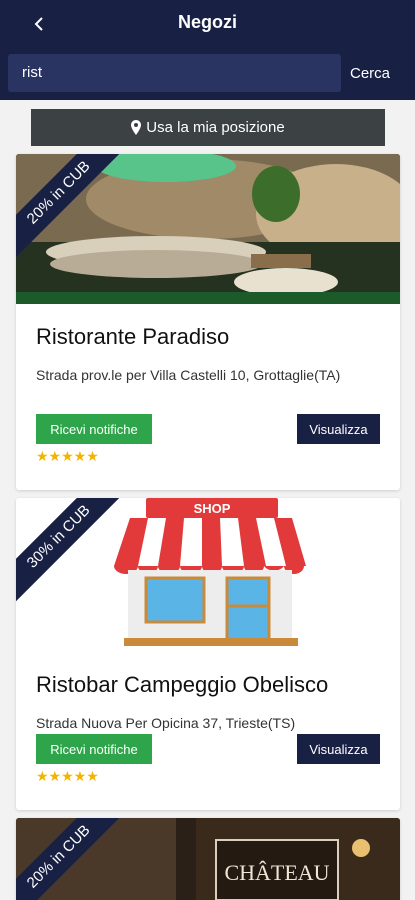 The width and height of the screenshot is (415, 900). Describe the element at coordinates (215, 127) in the screenshot. I see `use-location-label: Usa la mia posizione` at that location.